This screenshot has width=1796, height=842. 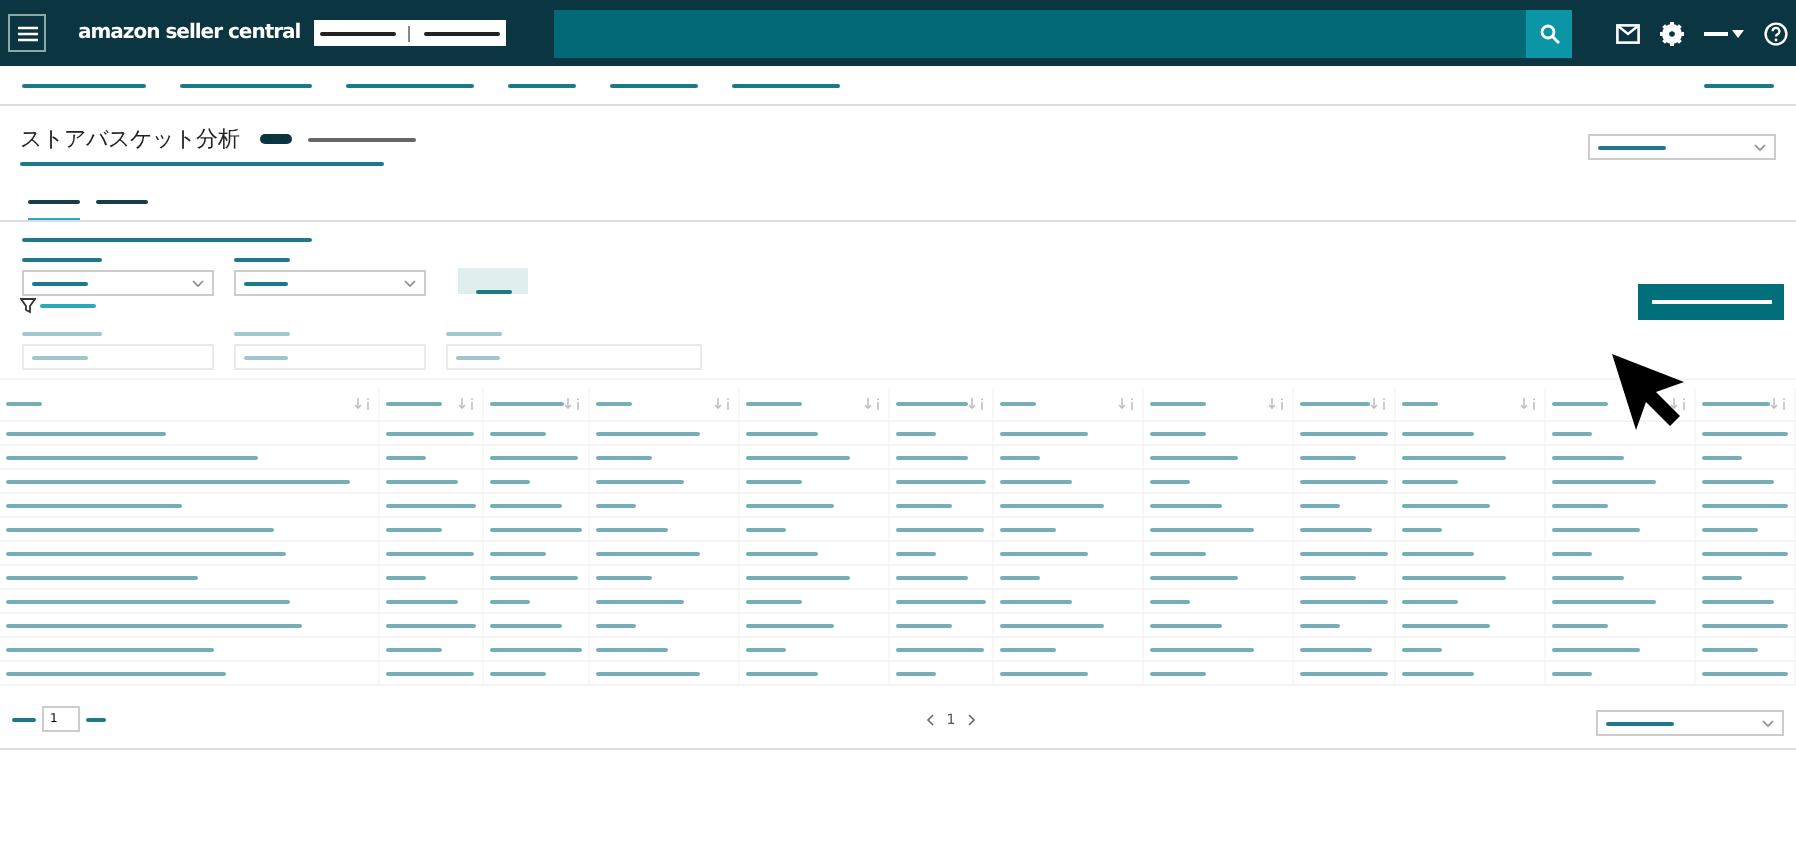 I want to click on sort-icon, so click(x=1679, y=404).